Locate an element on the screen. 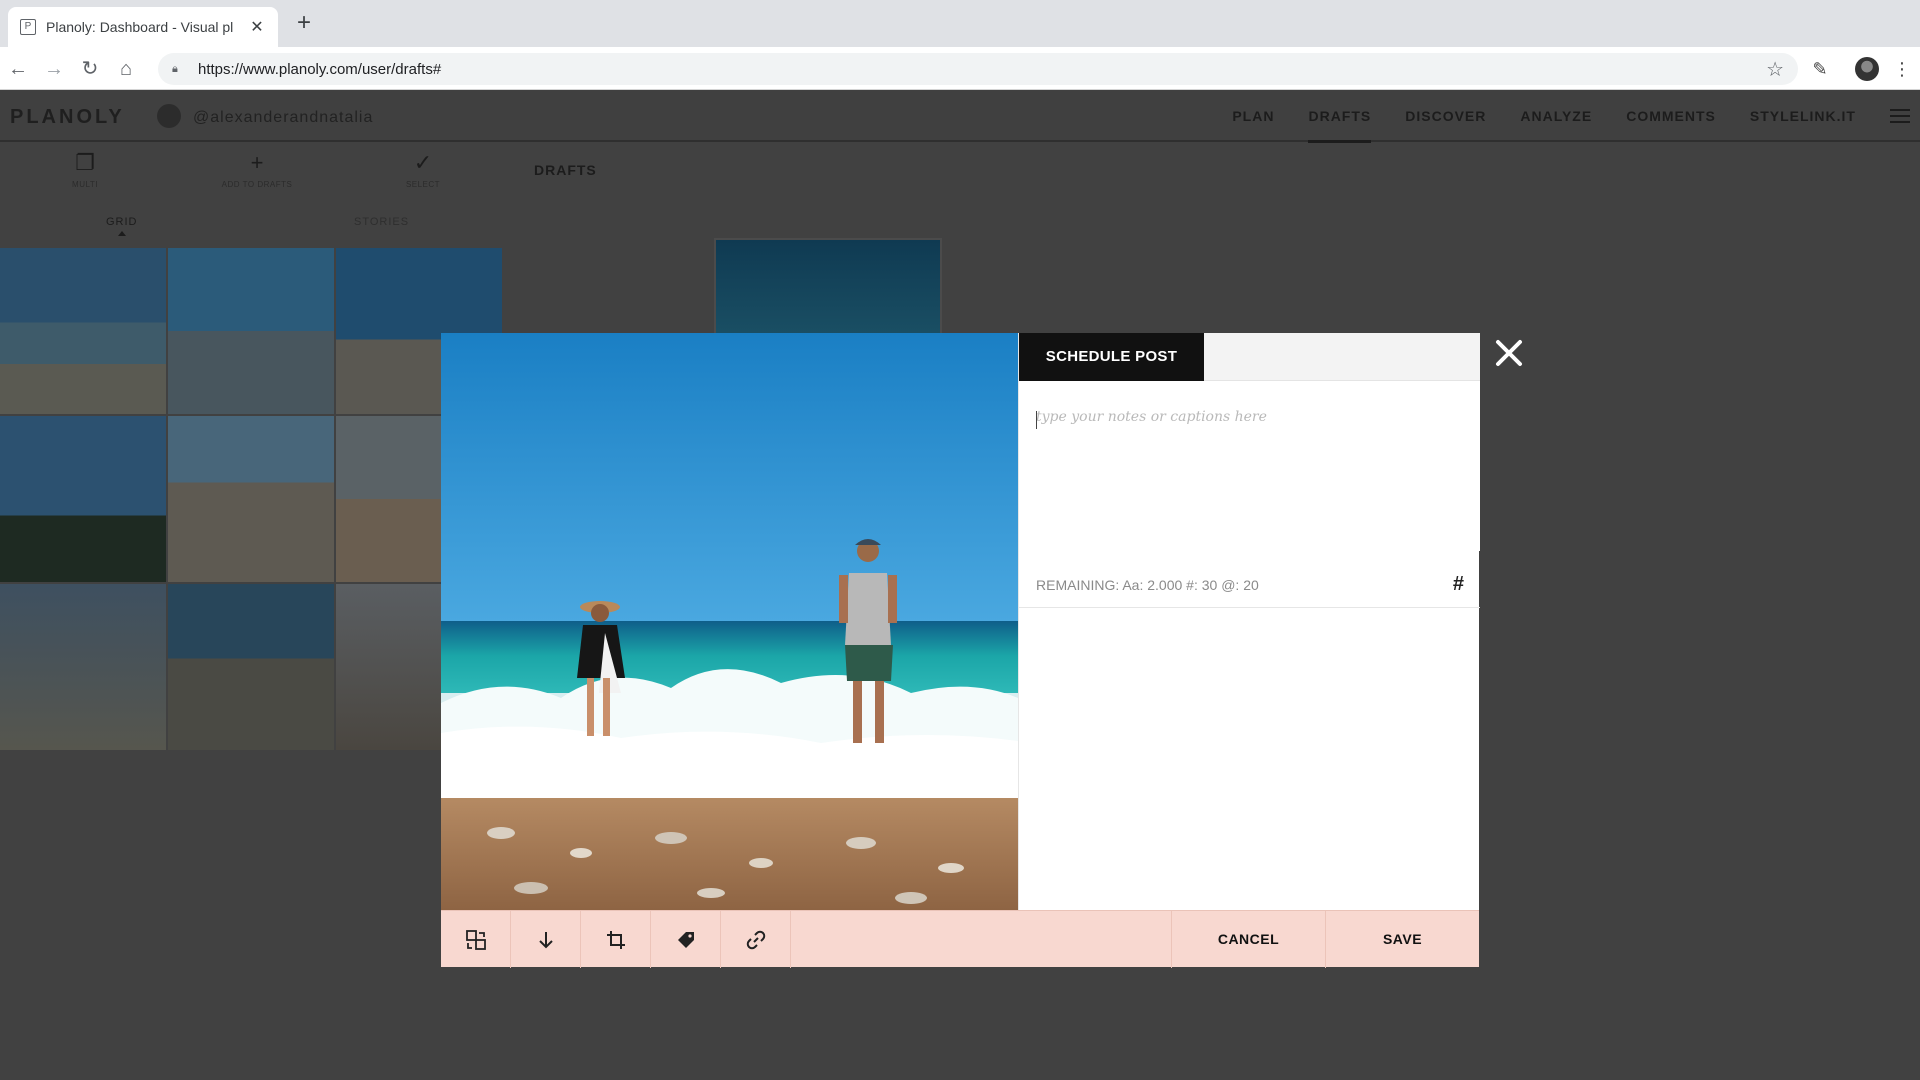 The width and height of the screenshot is (1920, 1080). hamburger-menu-icon is located at coordinates (1900, 116).